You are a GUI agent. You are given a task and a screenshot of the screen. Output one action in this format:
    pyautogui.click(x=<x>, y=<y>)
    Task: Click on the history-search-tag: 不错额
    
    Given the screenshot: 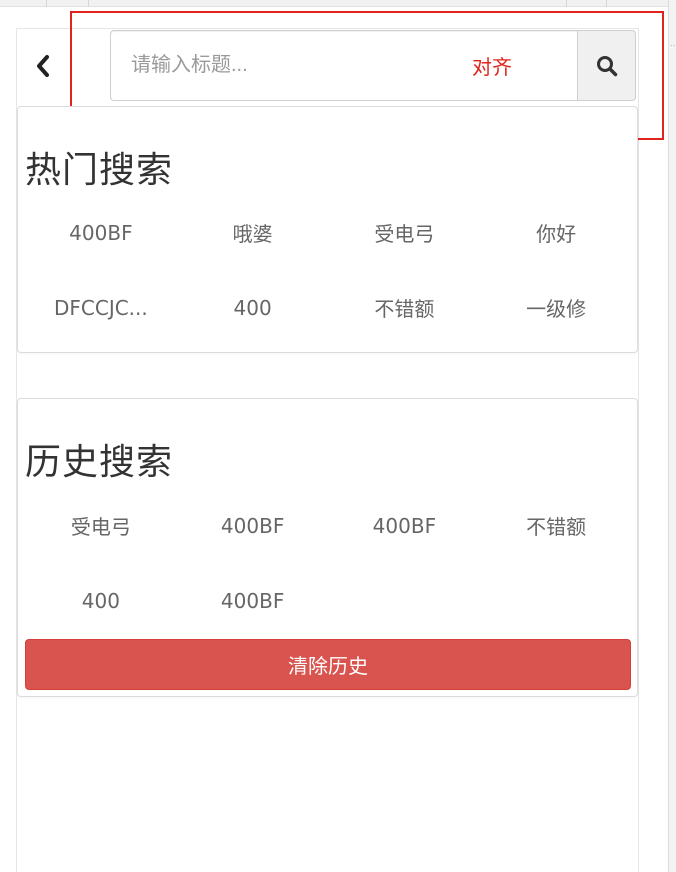 What is the action you would take?
    pyautogui.click(x=556, y=525)
    